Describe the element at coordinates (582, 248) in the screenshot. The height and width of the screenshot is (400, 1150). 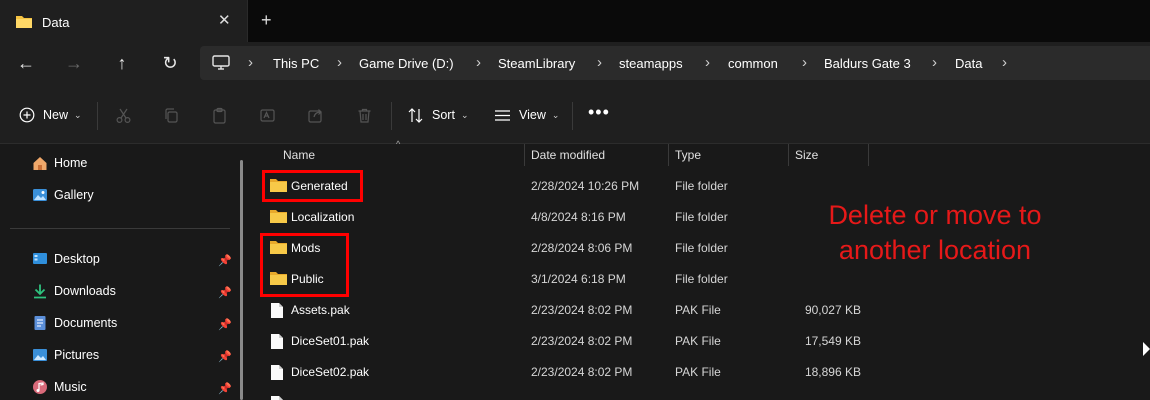
I see `file-date: 2/28/2024 8:06 PM` at that location.